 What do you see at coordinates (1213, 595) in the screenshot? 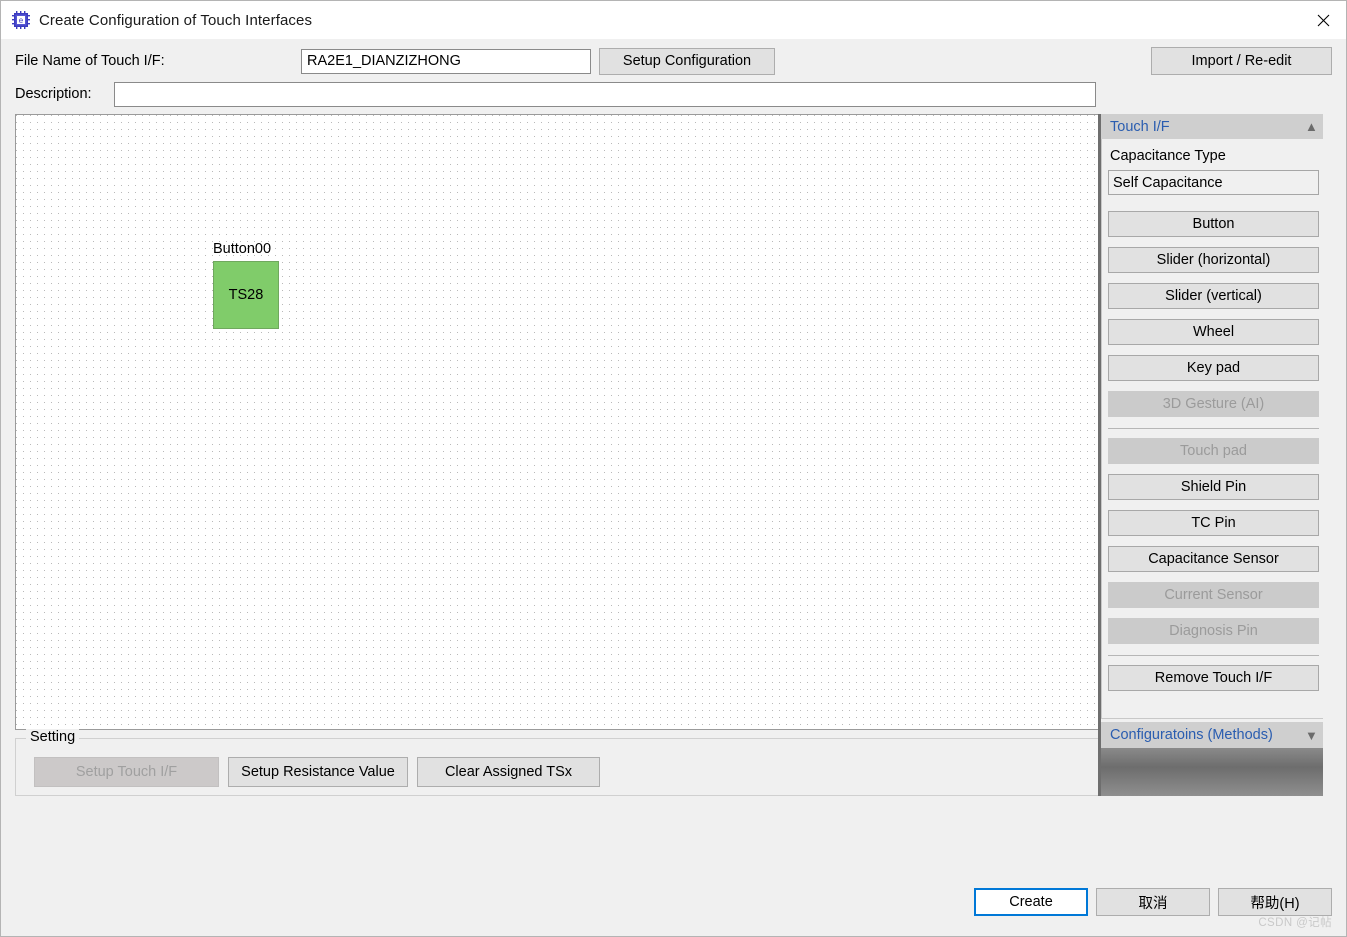
I see `current-sensor-tool-button: Current Sensor` at bounding box center [1213, 595].